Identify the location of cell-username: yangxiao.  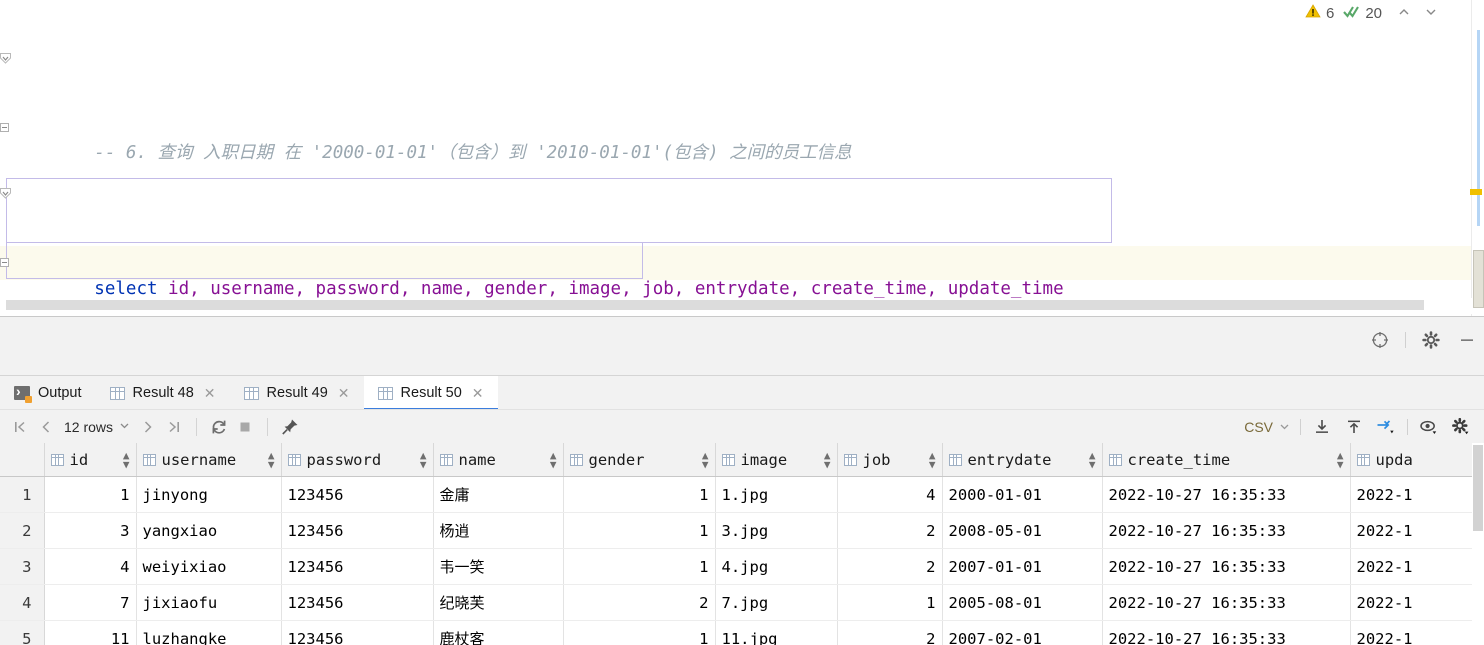
(209, 530).